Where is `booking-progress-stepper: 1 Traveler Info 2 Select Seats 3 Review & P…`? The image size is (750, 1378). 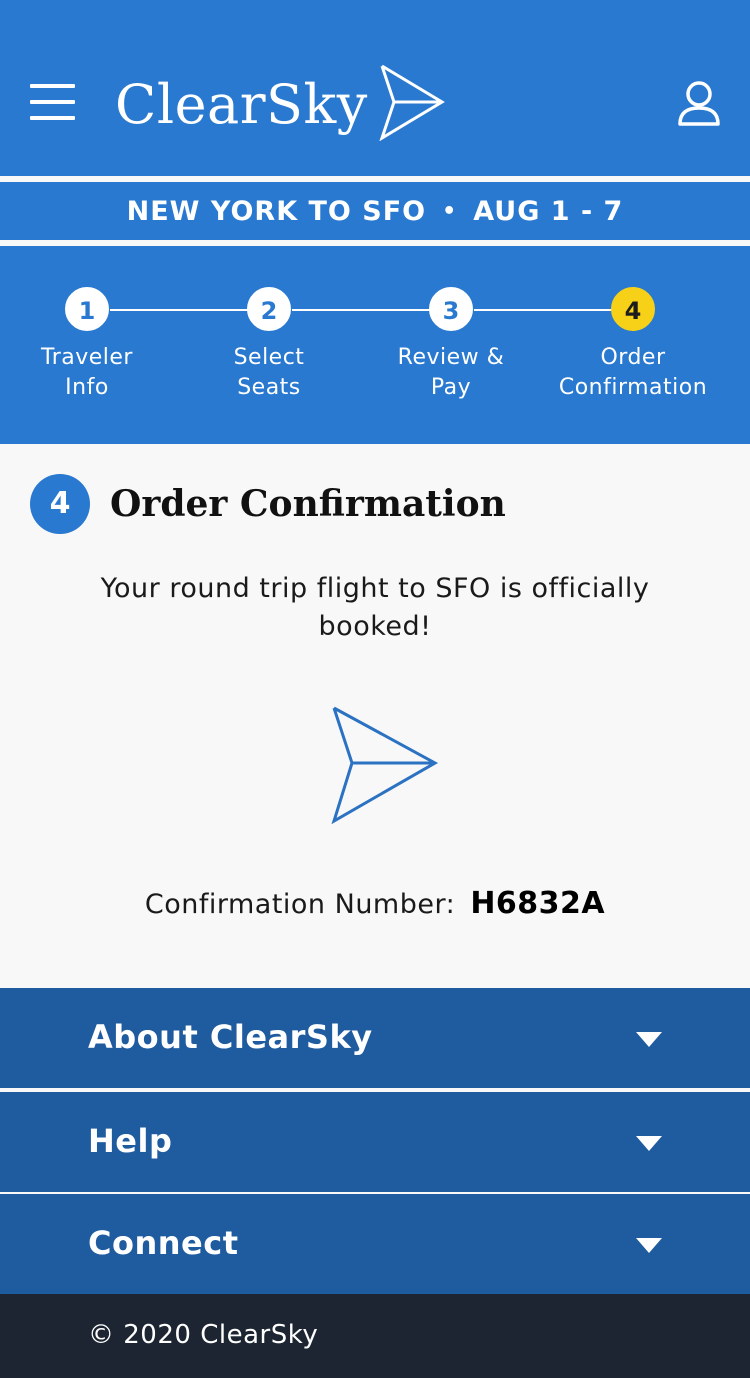 booking-progress-stepper: 1 Traveler Info 2 Select Seats 3 Review & P… is located at coordinates (375, 345).